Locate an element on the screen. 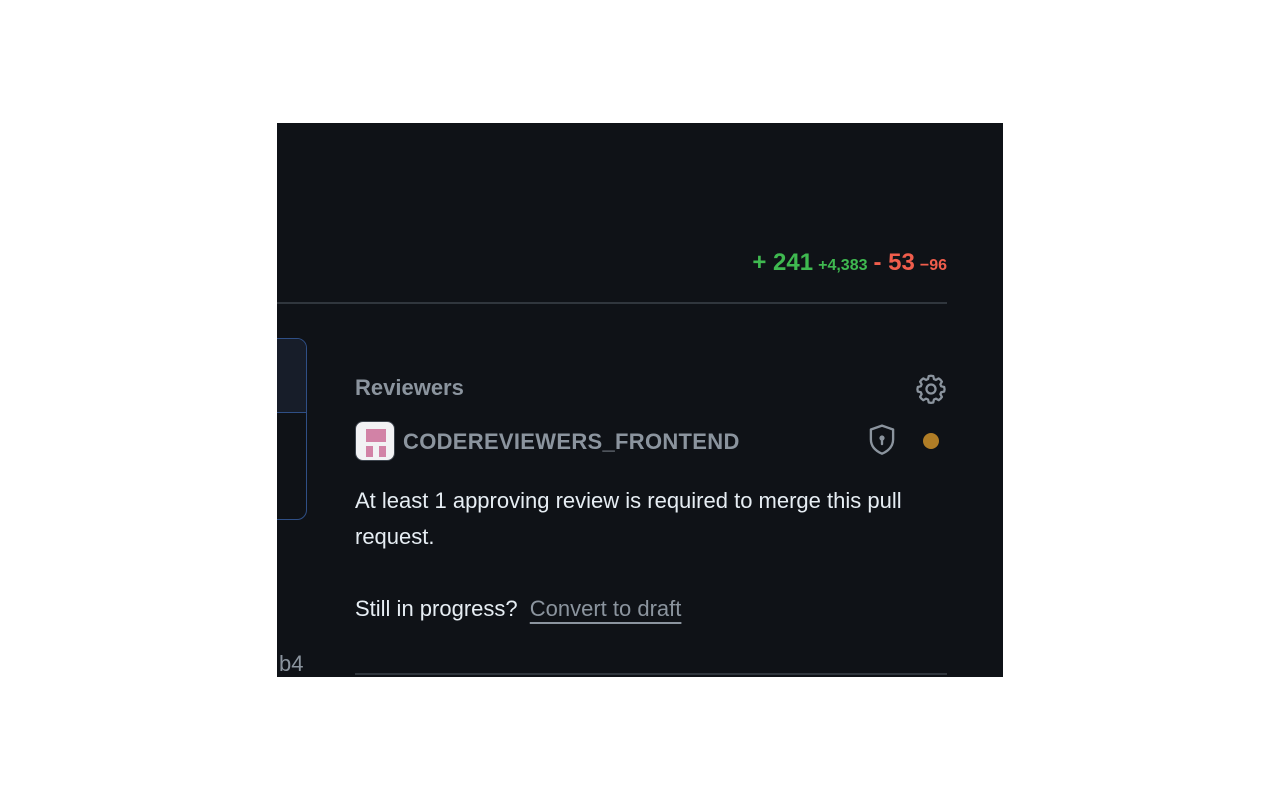 The width and height of the screenshot is (1280, 800). left-card-fragment is located at coordinates (292, 429).